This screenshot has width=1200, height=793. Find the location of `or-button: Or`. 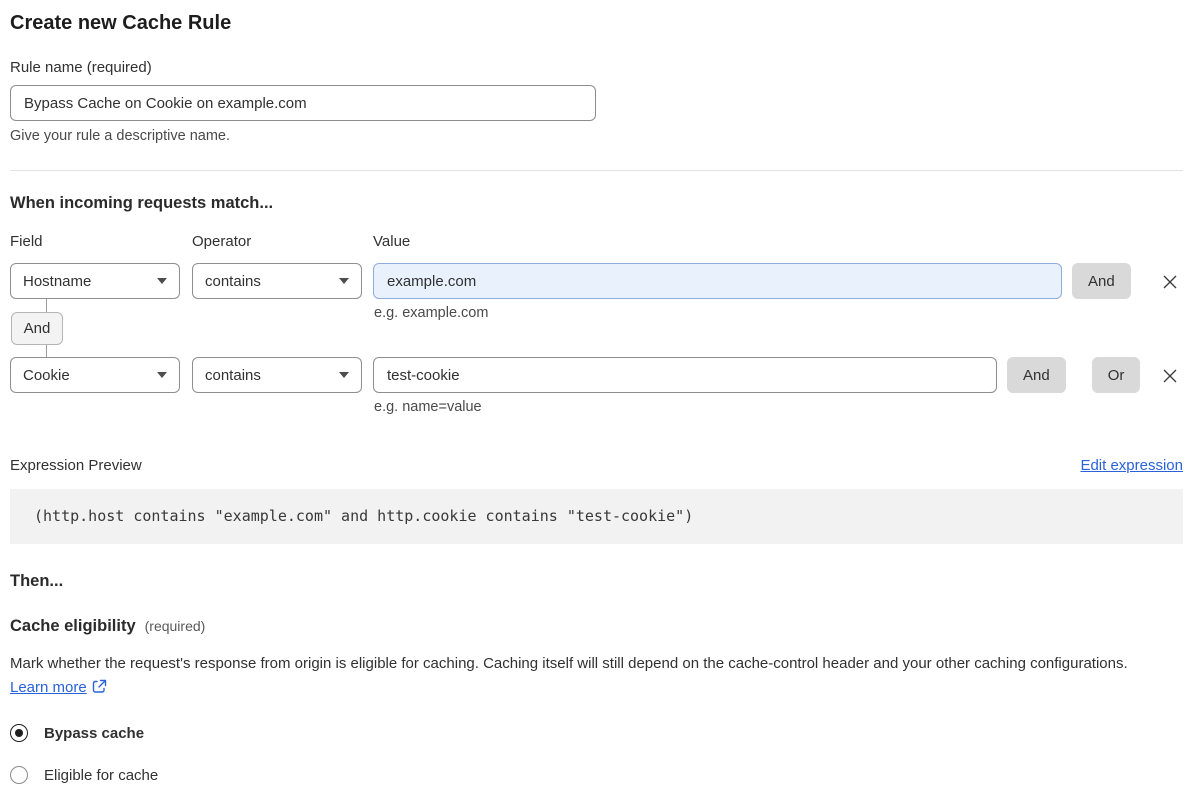

or-button: Or is located at coordinates (1116, 375).